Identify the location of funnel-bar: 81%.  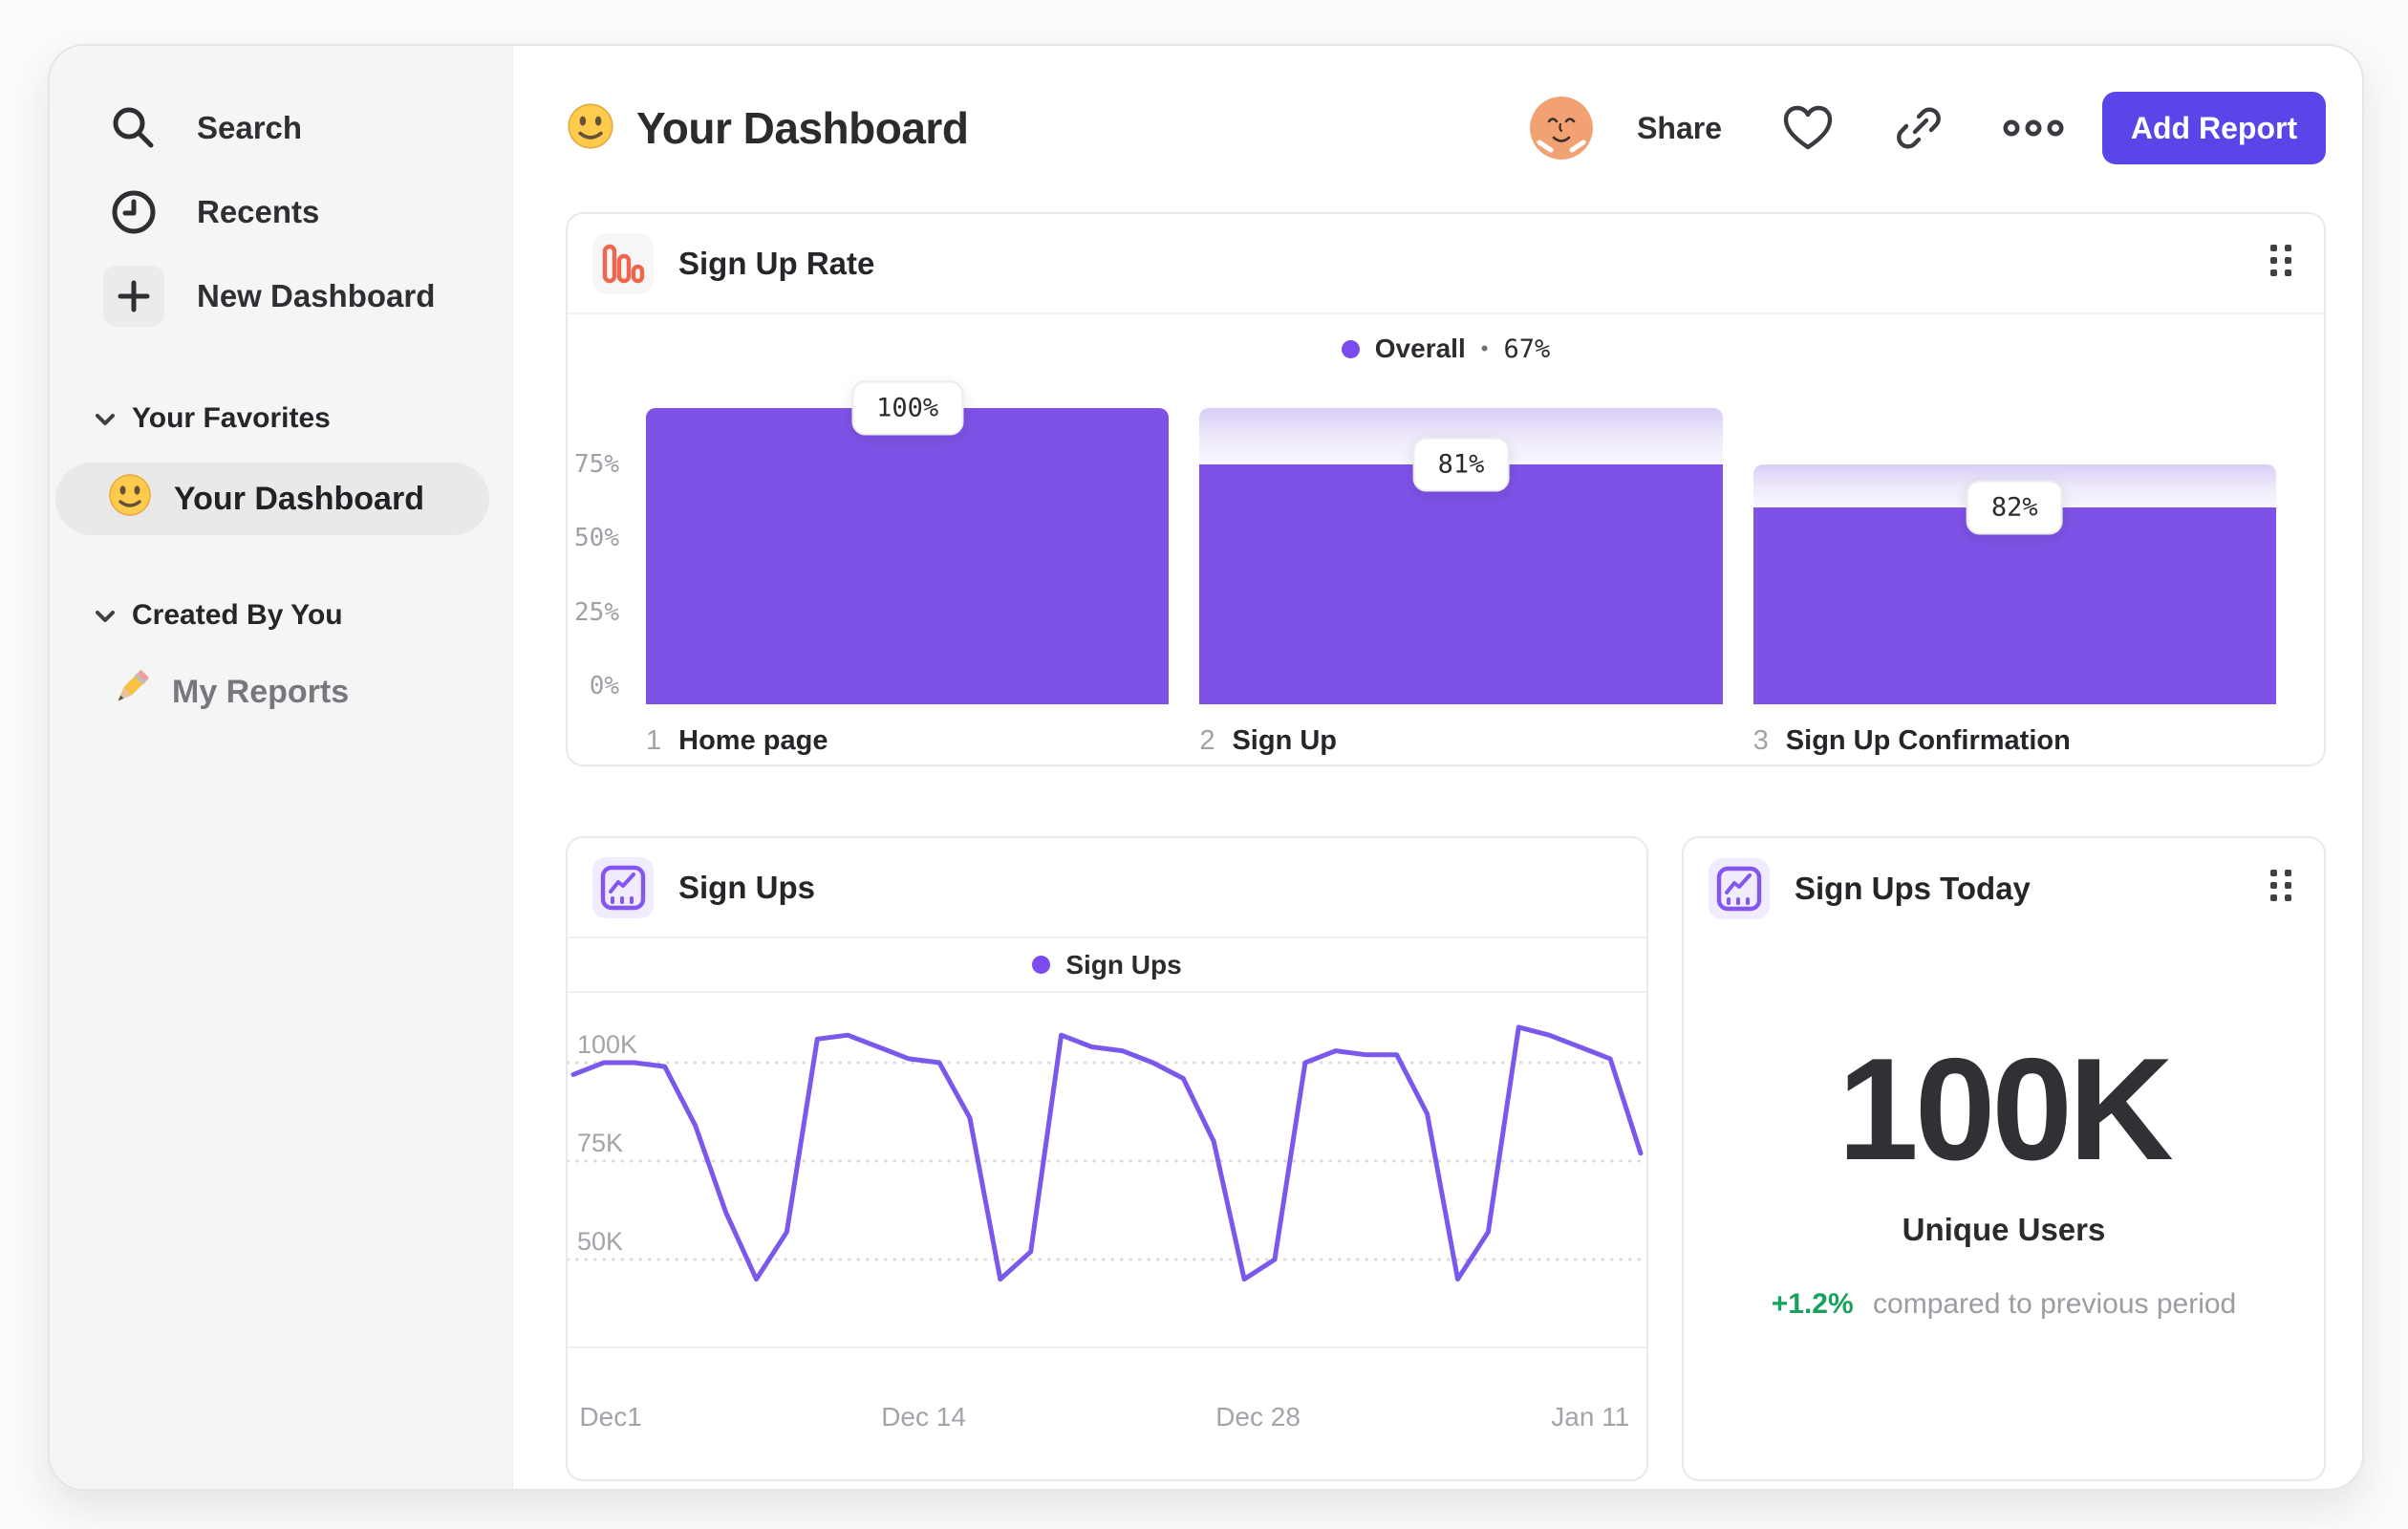
(1461, 556).